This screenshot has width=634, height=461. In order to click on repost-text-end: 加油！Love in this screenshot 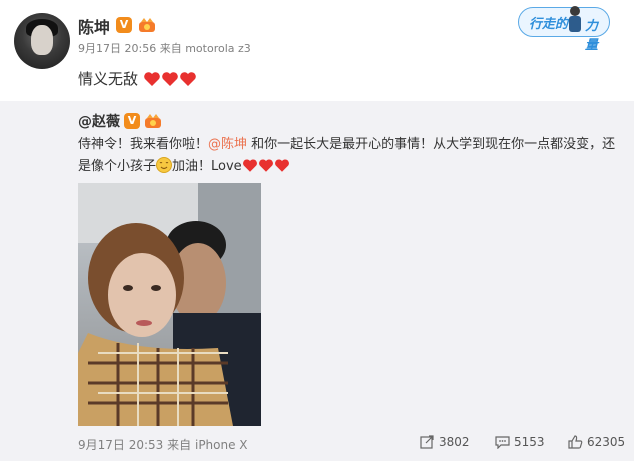, I will do `click(207, 166)`.